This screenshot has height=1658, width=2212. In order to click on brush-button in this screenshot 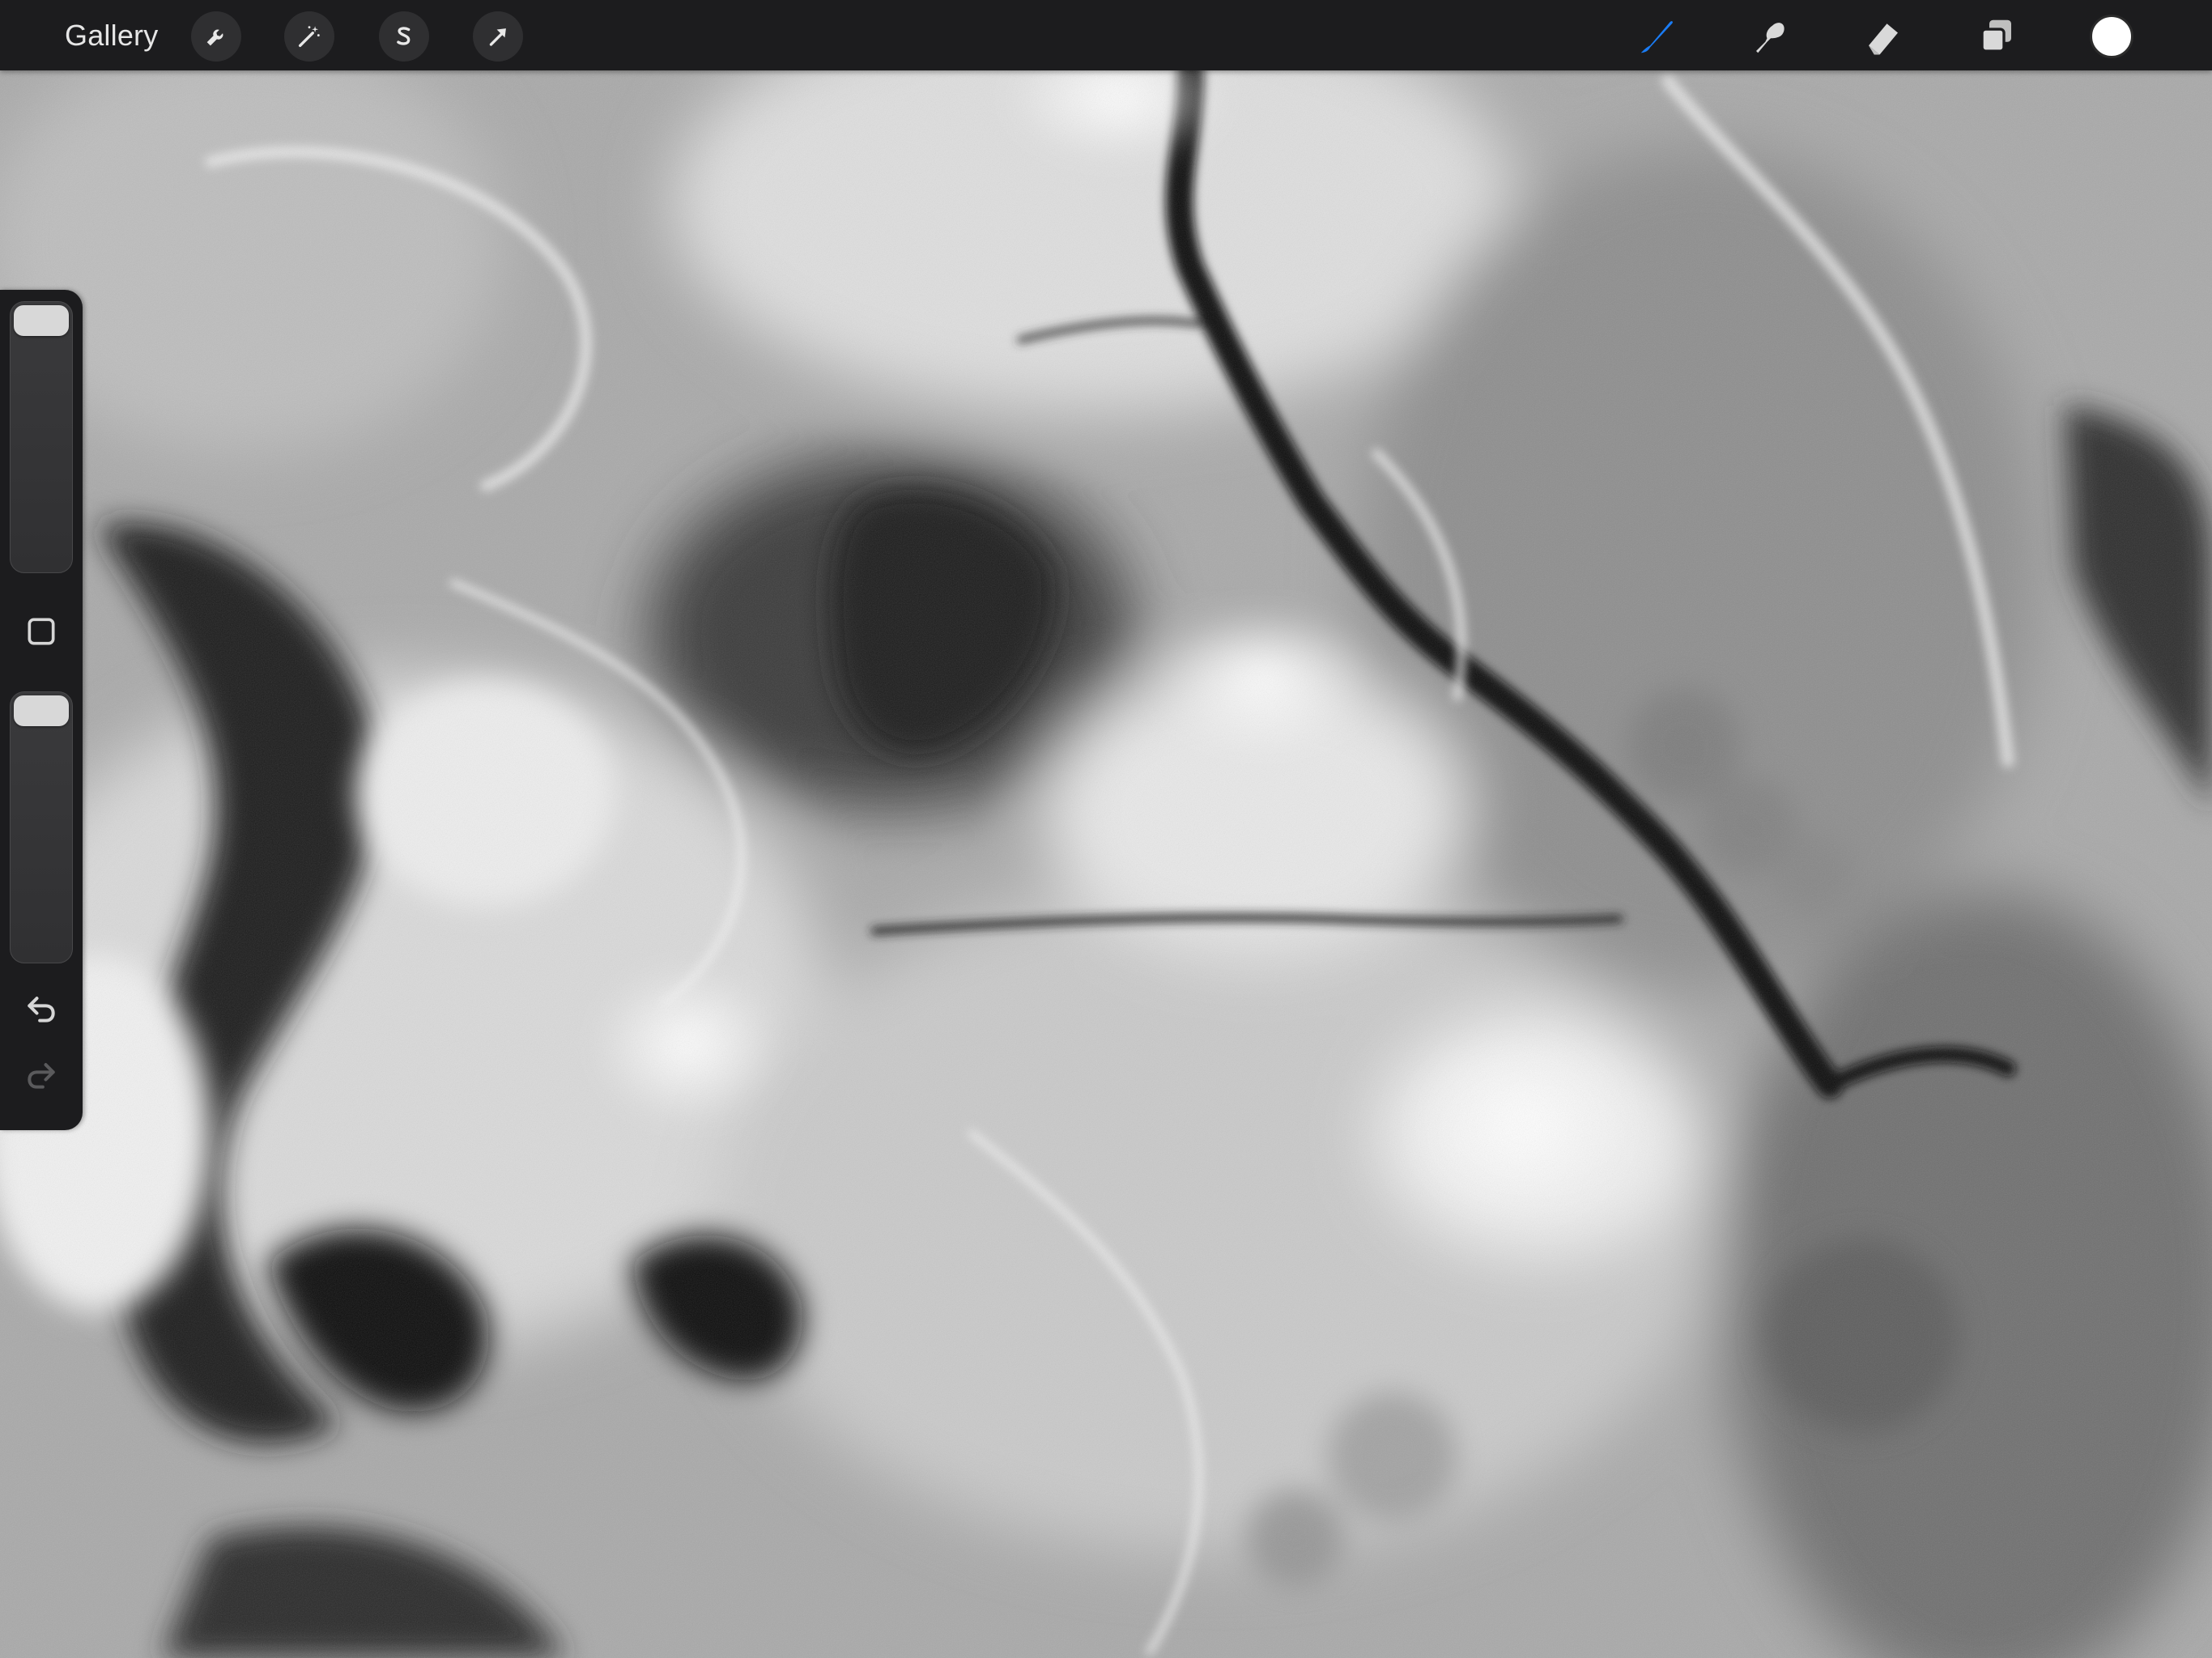, I will do `click(1657, 36)`.